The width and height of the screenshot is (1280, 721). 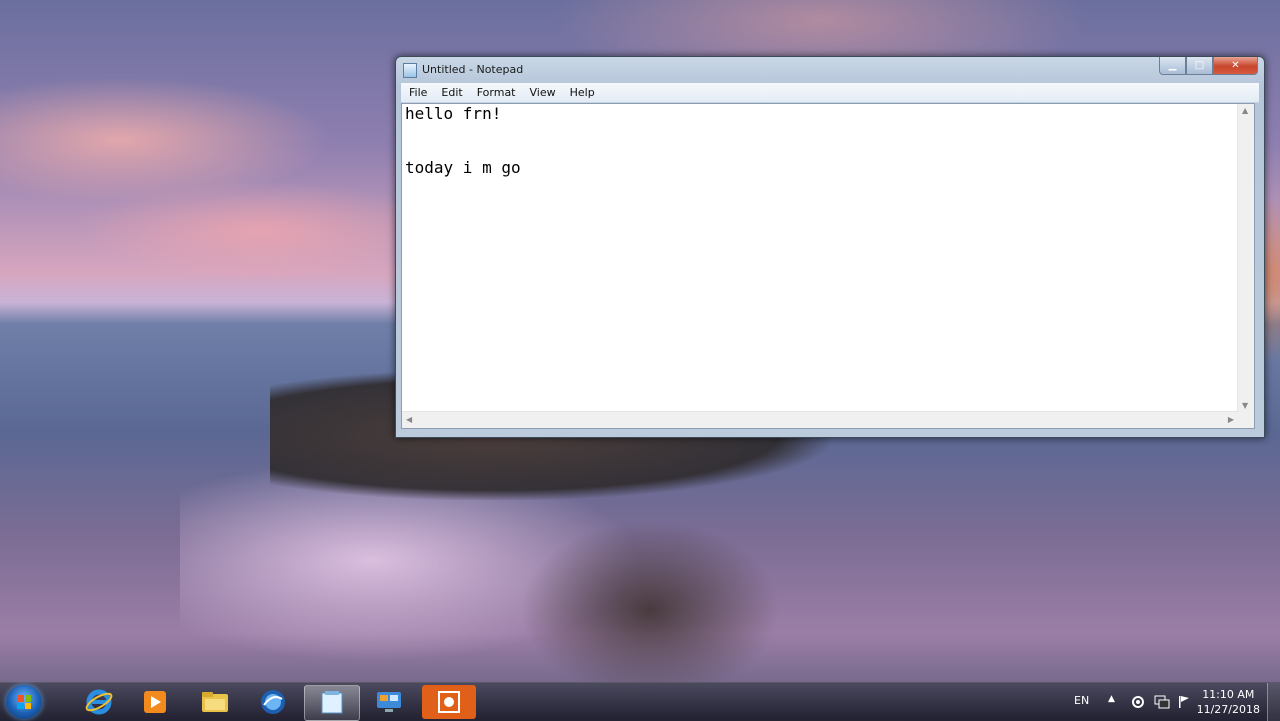 What do you see at coordinates (830, 70) in the screenshot?
I see `title-bar: Untitled - Notepad ▁ □ ✕` at bounding box center [830, 70].